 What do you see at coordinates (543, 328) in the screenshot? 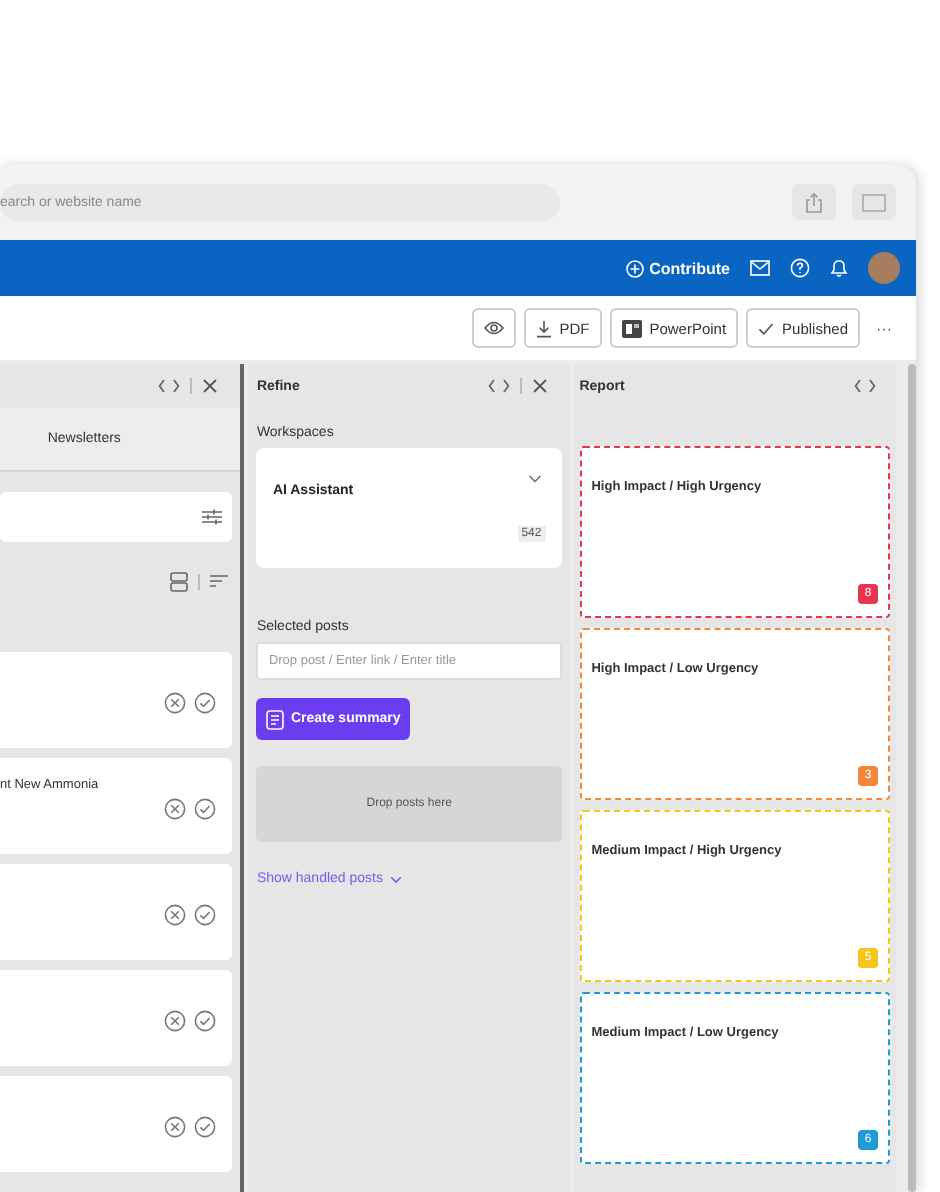
I see `download-icon` at bounding box center [543, 328].